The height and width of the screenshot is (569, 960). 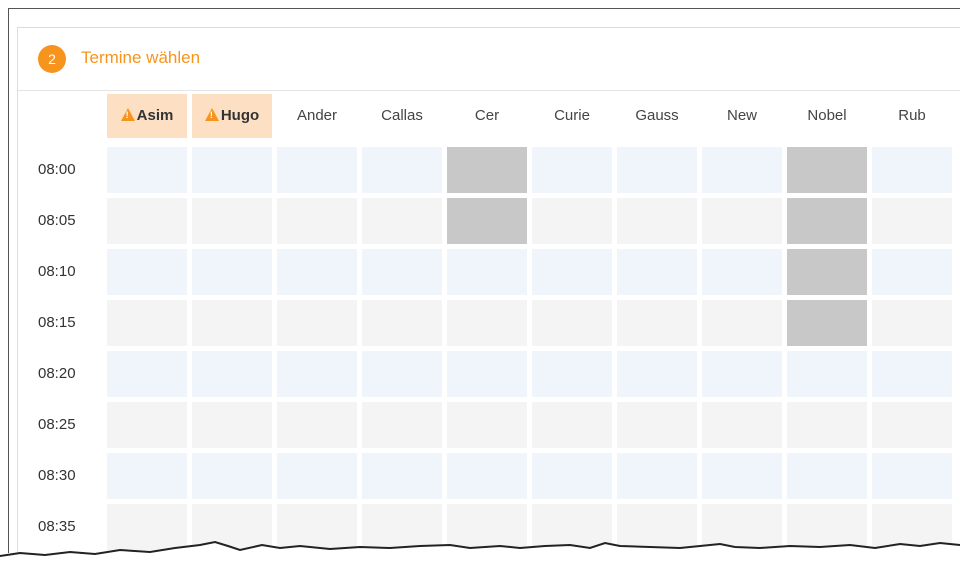 I want to click on column-header-label: Callas, so click(x=402, y=115).